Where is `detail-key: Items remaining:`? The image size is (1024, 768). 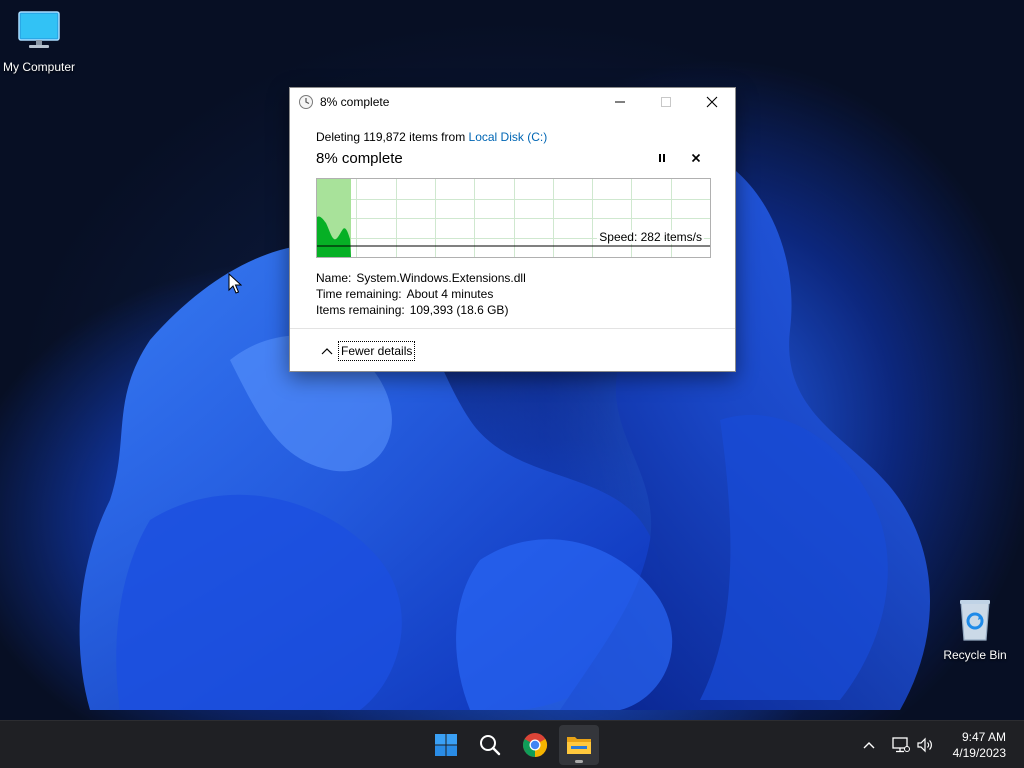 detail-key: Items remaining: is located at coordinates (360, 310).